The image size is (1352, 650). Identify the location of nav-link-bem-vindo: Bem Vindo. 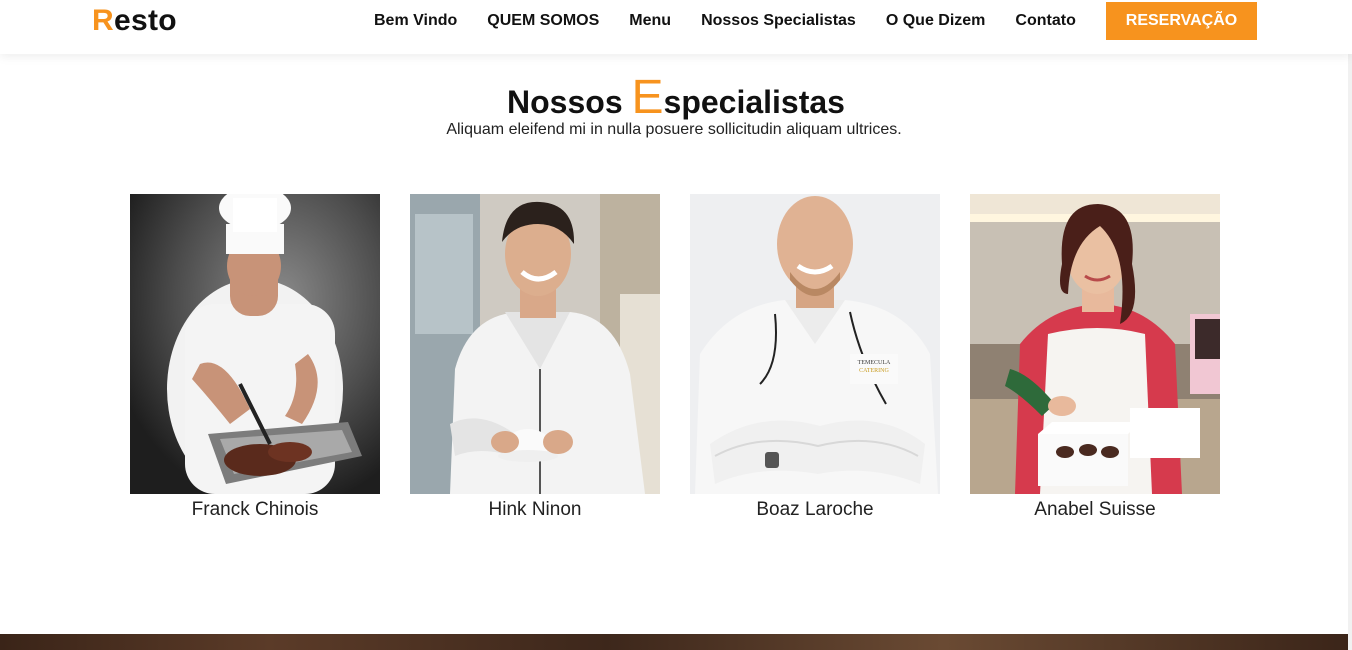
(415, 21).